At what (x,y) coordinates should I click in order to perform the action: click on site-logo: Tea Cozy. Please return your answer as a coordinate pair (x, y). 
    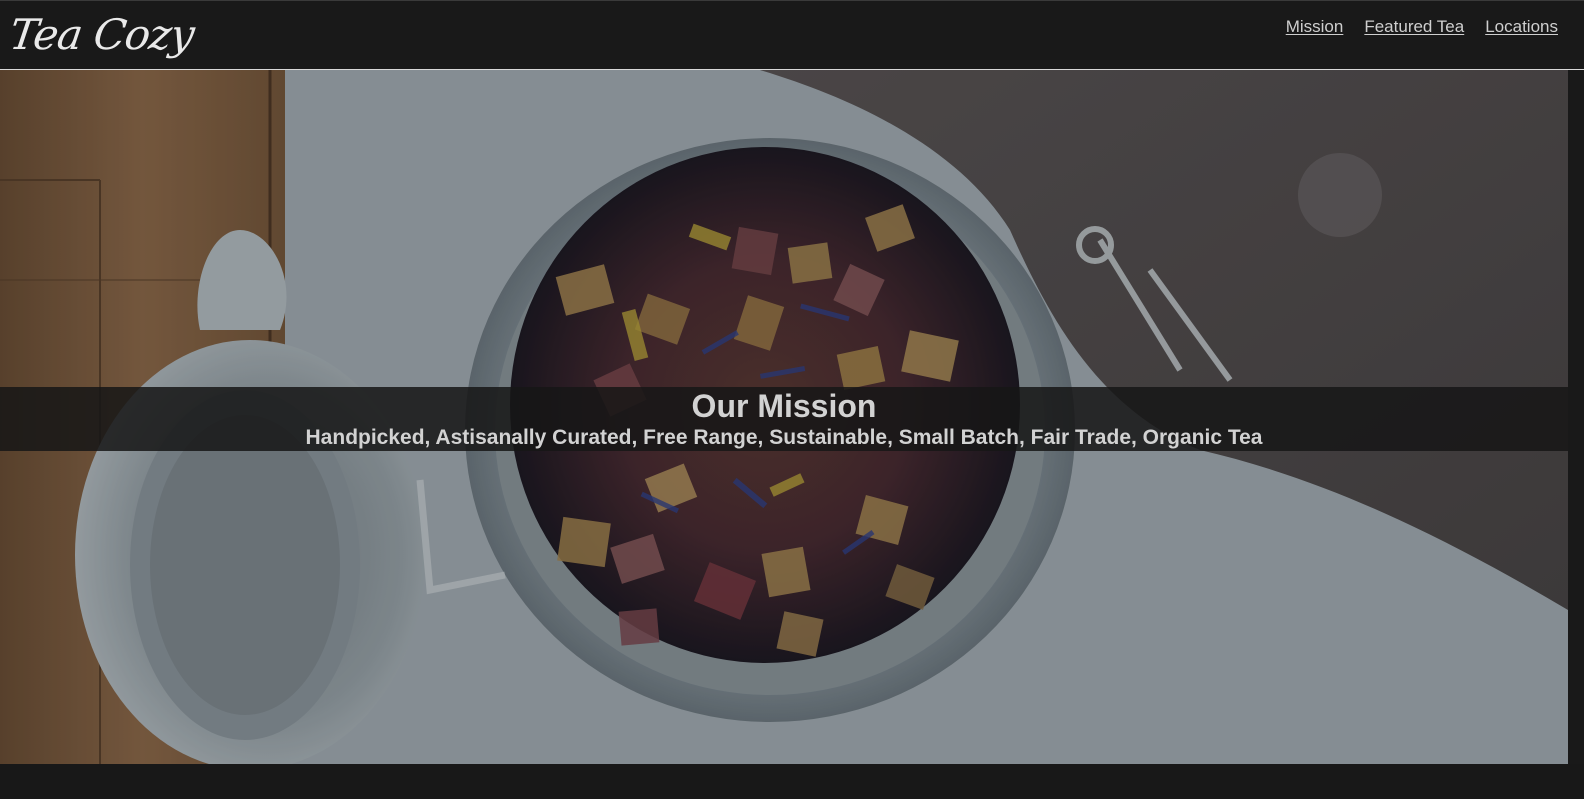
    Looking at the image, I should click on (102, 35).